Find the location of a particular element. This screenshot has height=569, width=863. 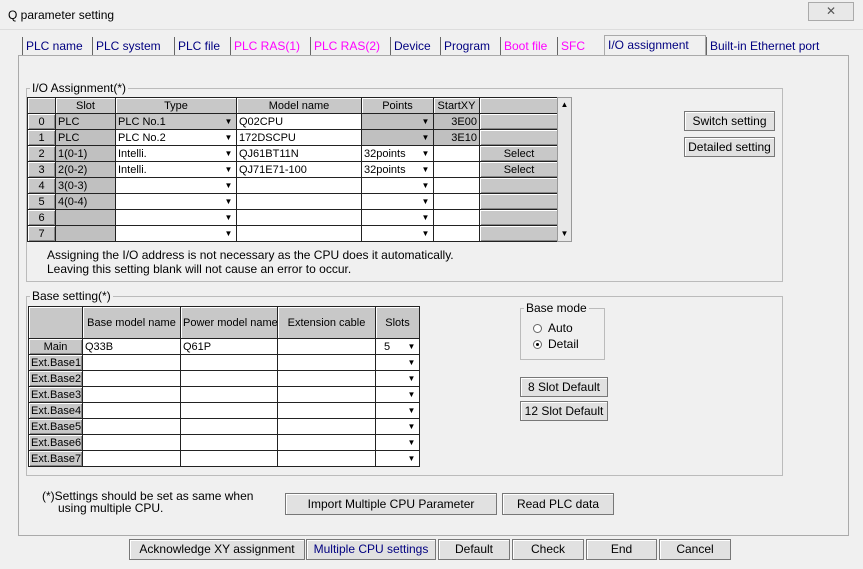

row-number: 4 is located at coordinates (41, 185).